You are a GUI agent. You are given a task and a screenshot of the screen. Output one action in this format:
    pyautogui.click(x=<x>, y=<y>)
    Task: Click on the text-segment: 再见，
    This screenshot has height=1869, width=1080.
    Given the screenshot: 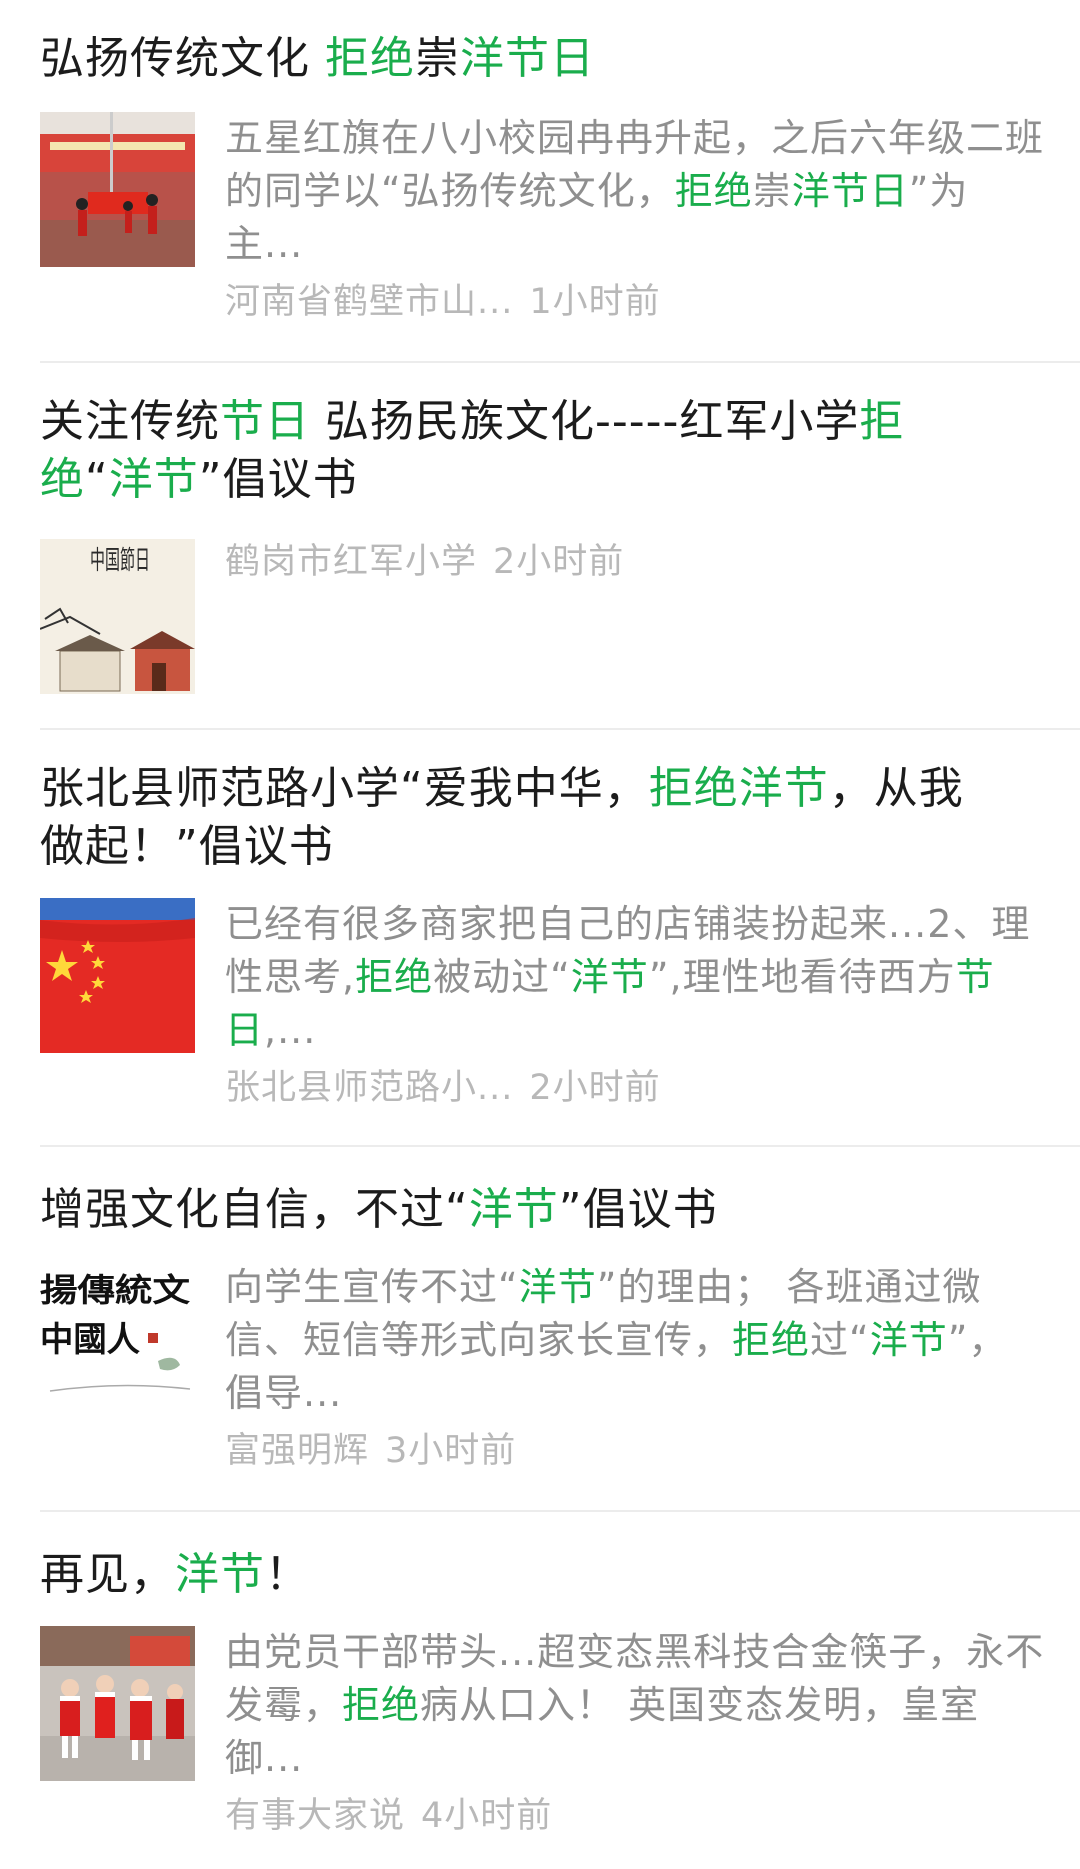 What is the action you would take?
    pyautogui.click(x=107, y=1574)
    